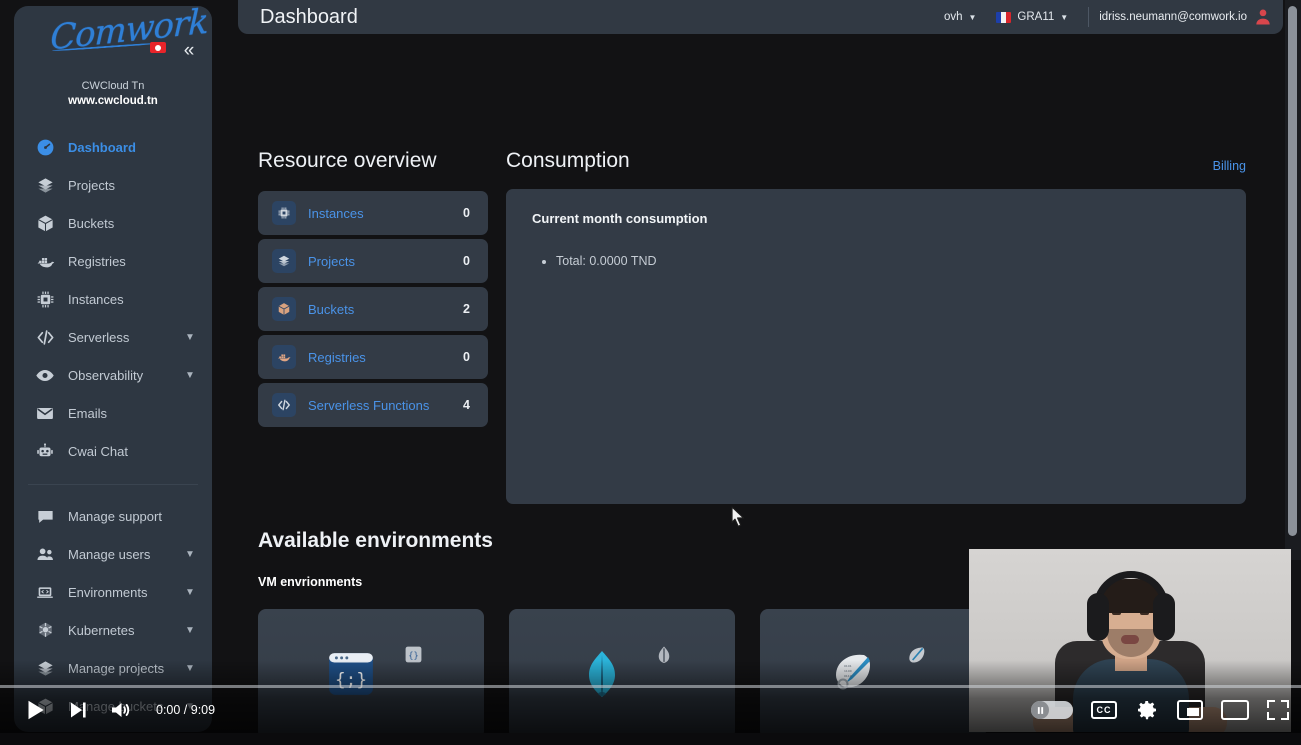 This screenshot has height=745, width=1301. I want to click on france-flag-icon, so click(1004, 17).